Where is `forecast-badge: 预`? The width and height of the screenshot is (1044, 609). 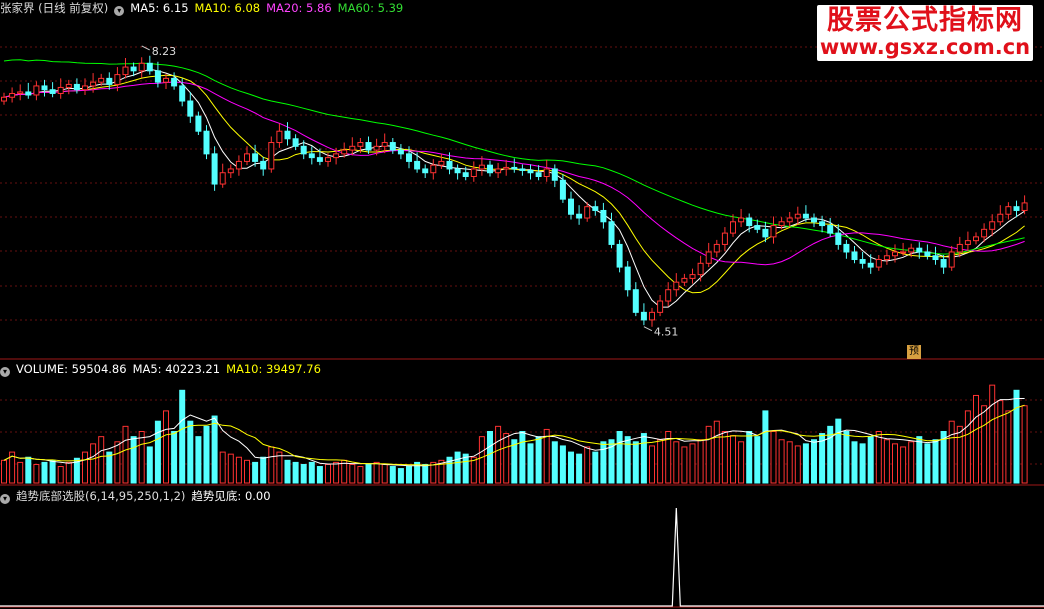
forecast-badge: 预 is located at coordinates (914, 352).